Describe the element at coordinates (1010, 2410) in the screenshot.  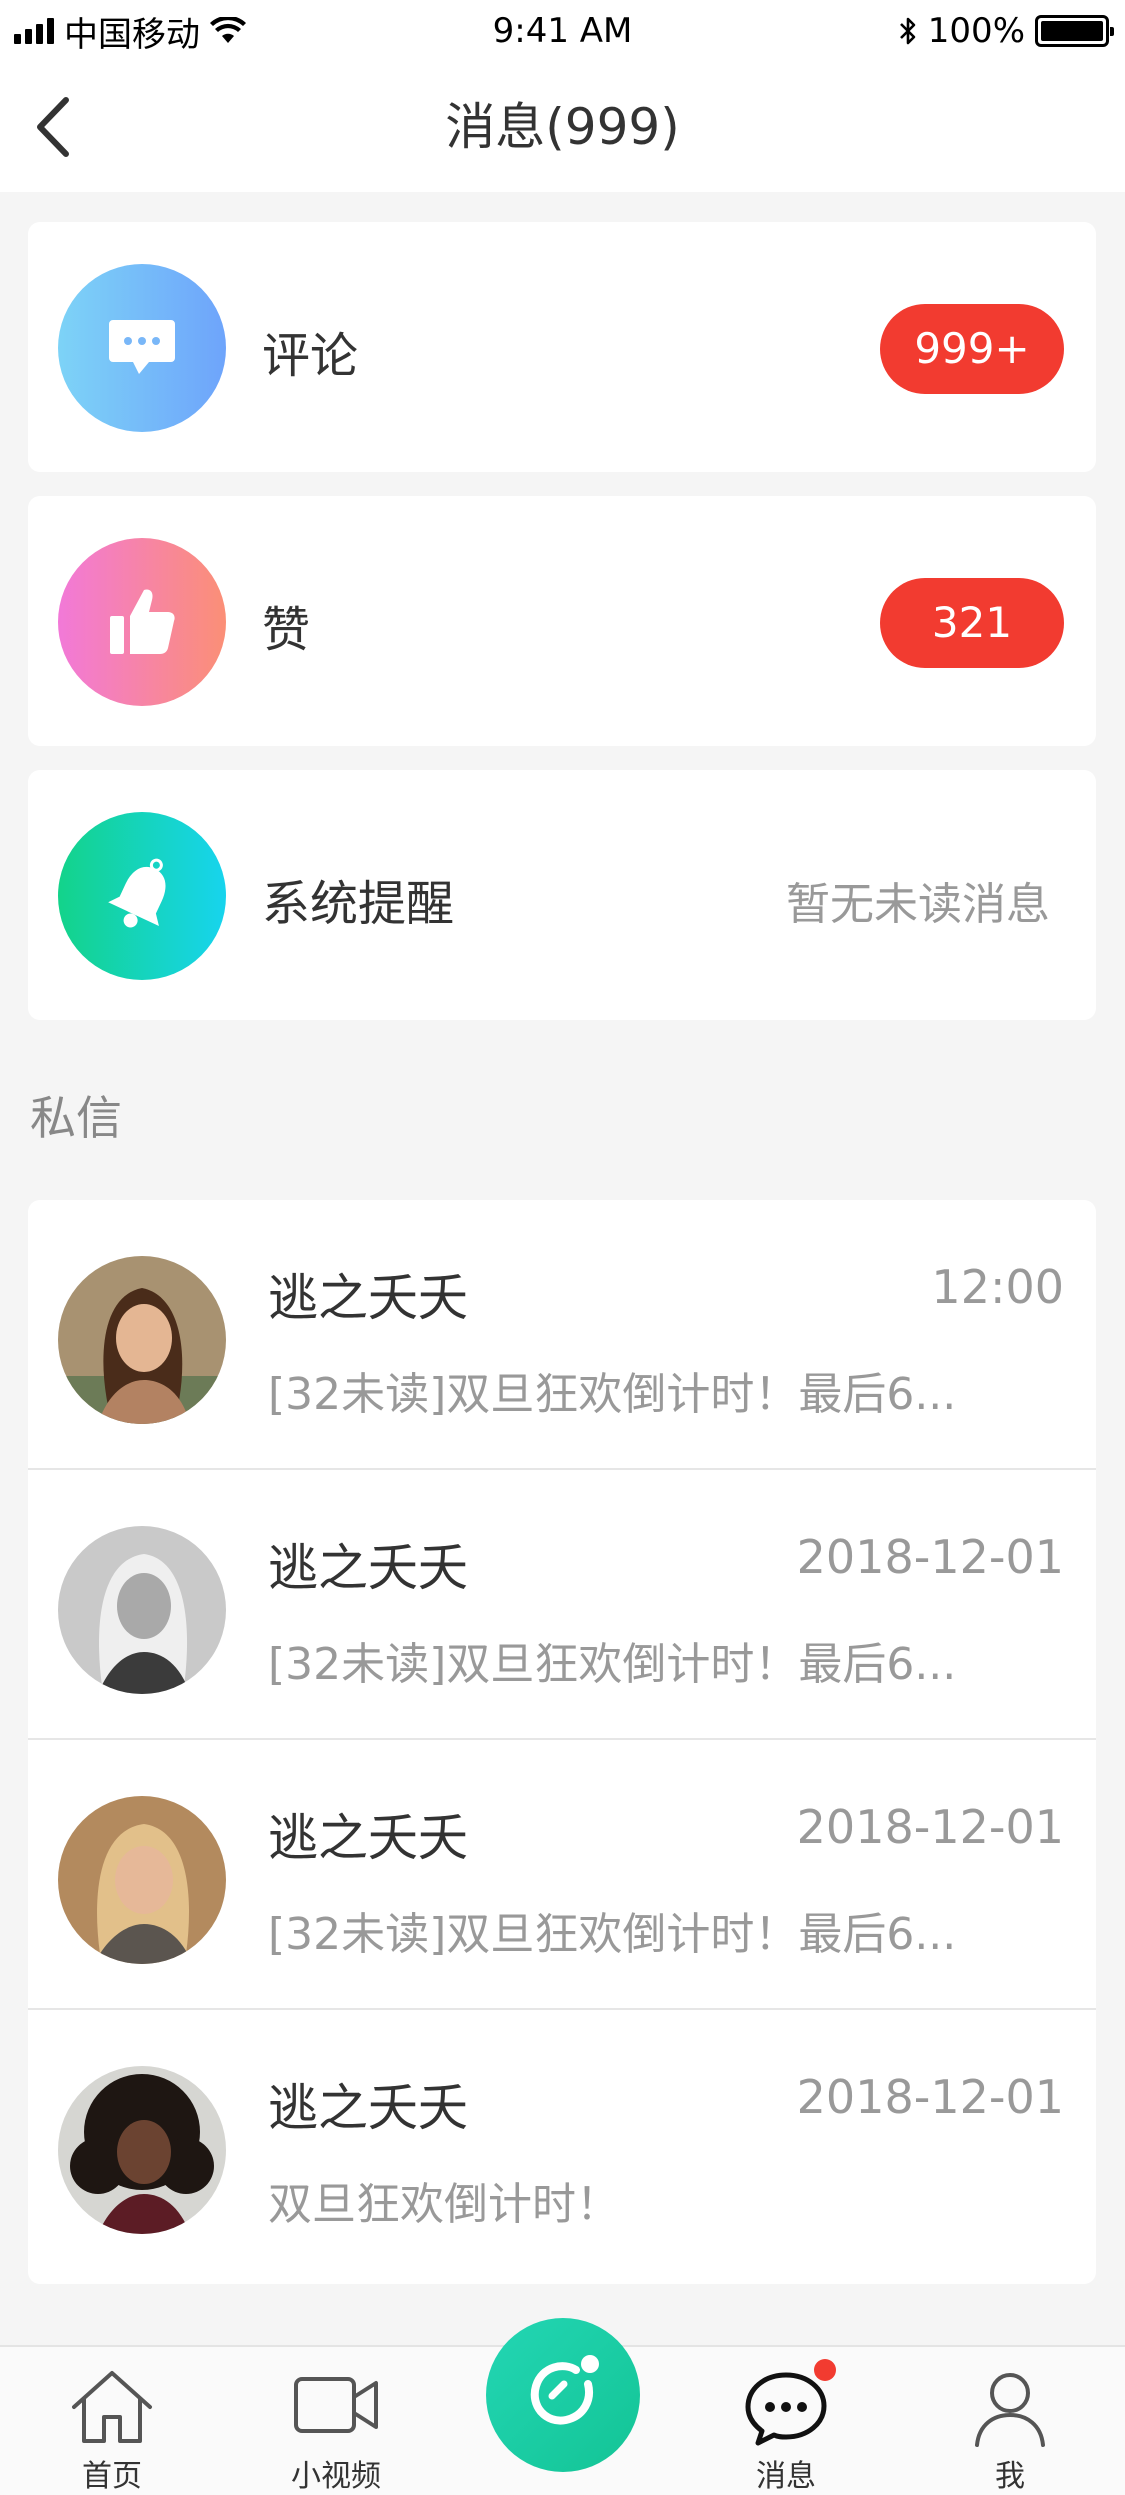
I see `user-icon` at that location.